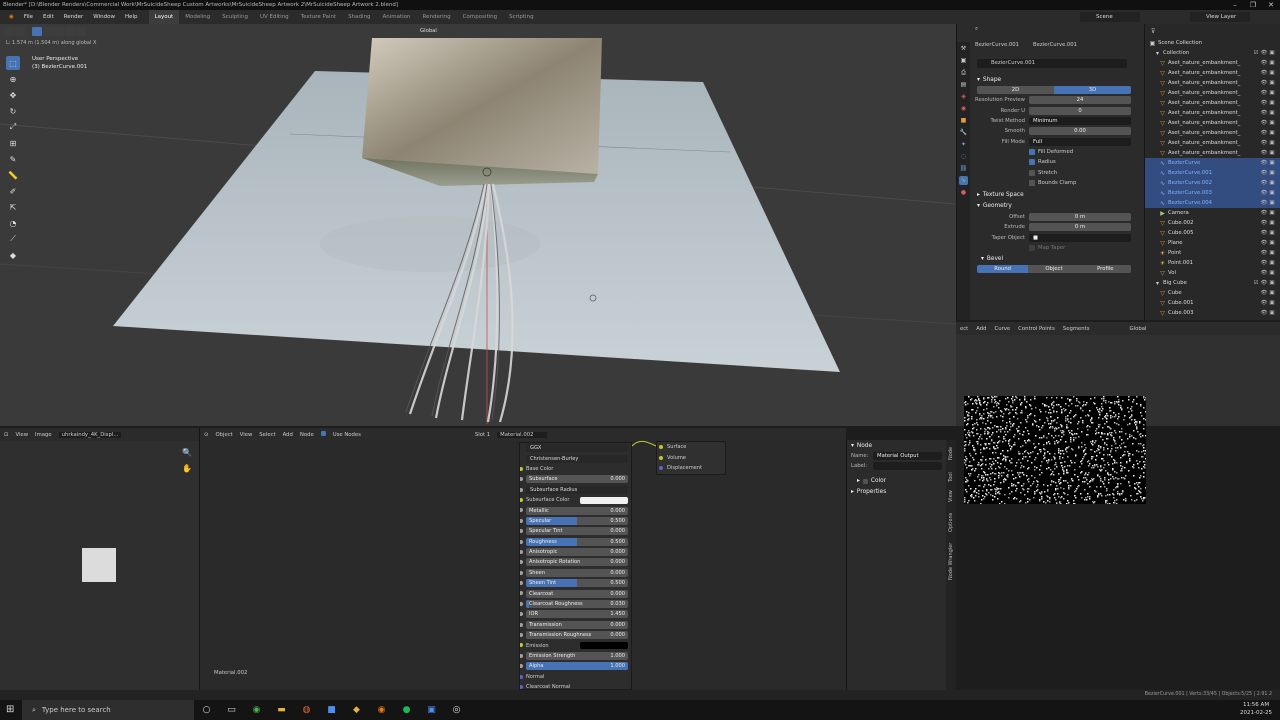  What do you see at coordinates (1212, 233) in the screenshot?
I see `outliner-item: ▽ Cube.005 👁 ▣` at bounding box center [1212, 233].